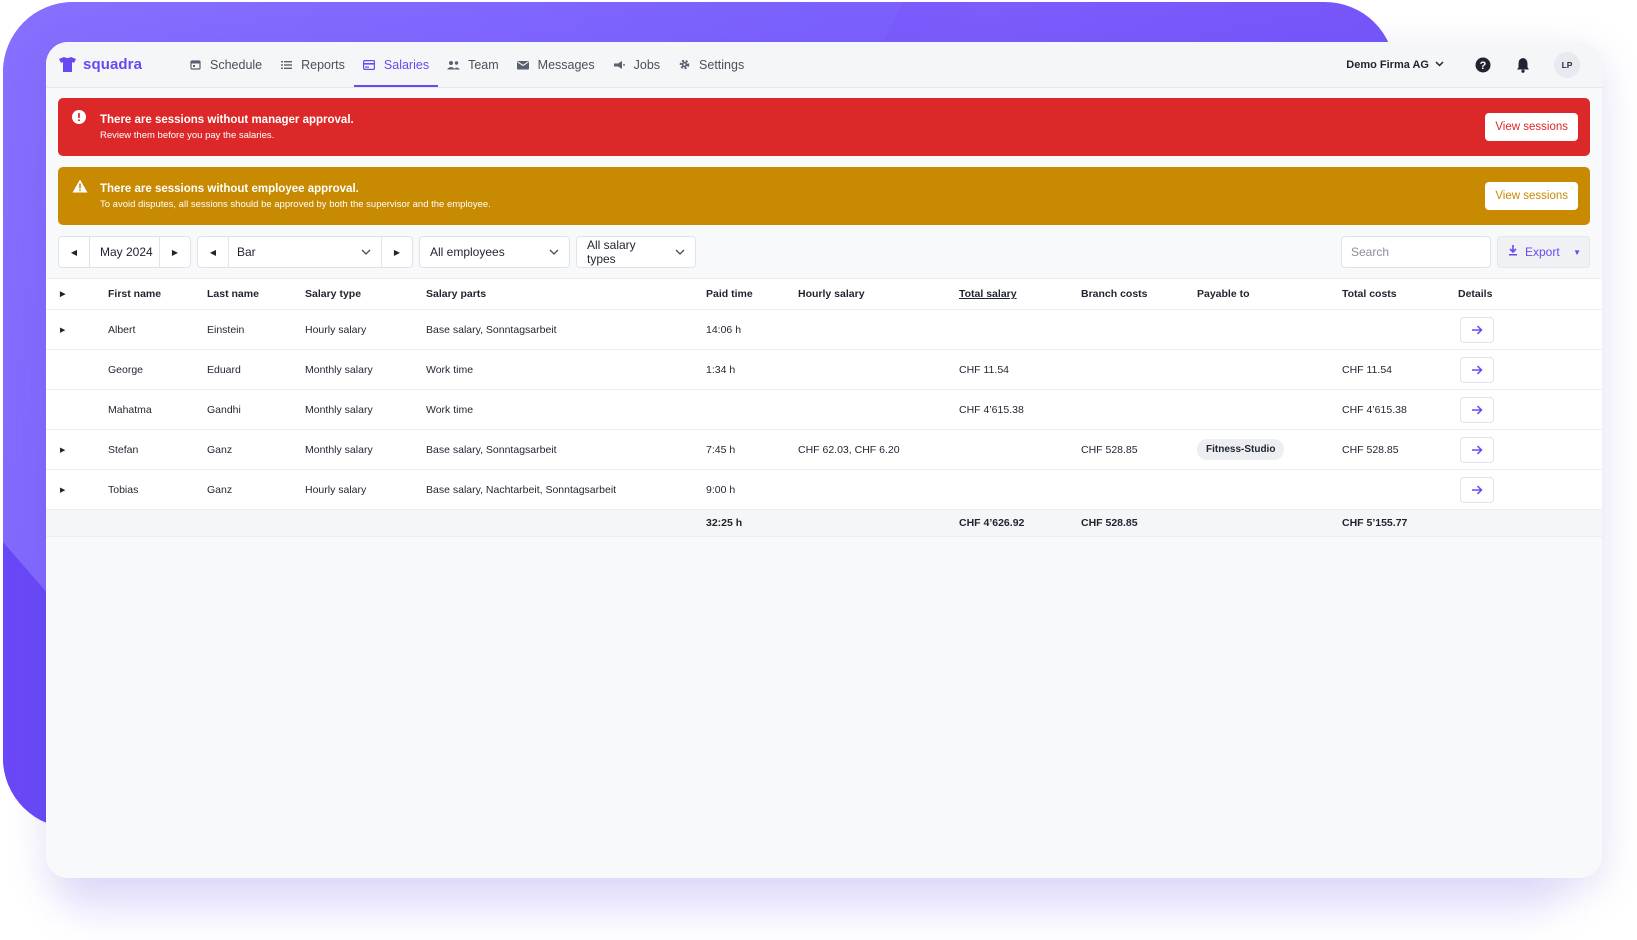 The image size is (1637, 940). I want to click on cell-last-name: Gandhi, so click(224, 409).